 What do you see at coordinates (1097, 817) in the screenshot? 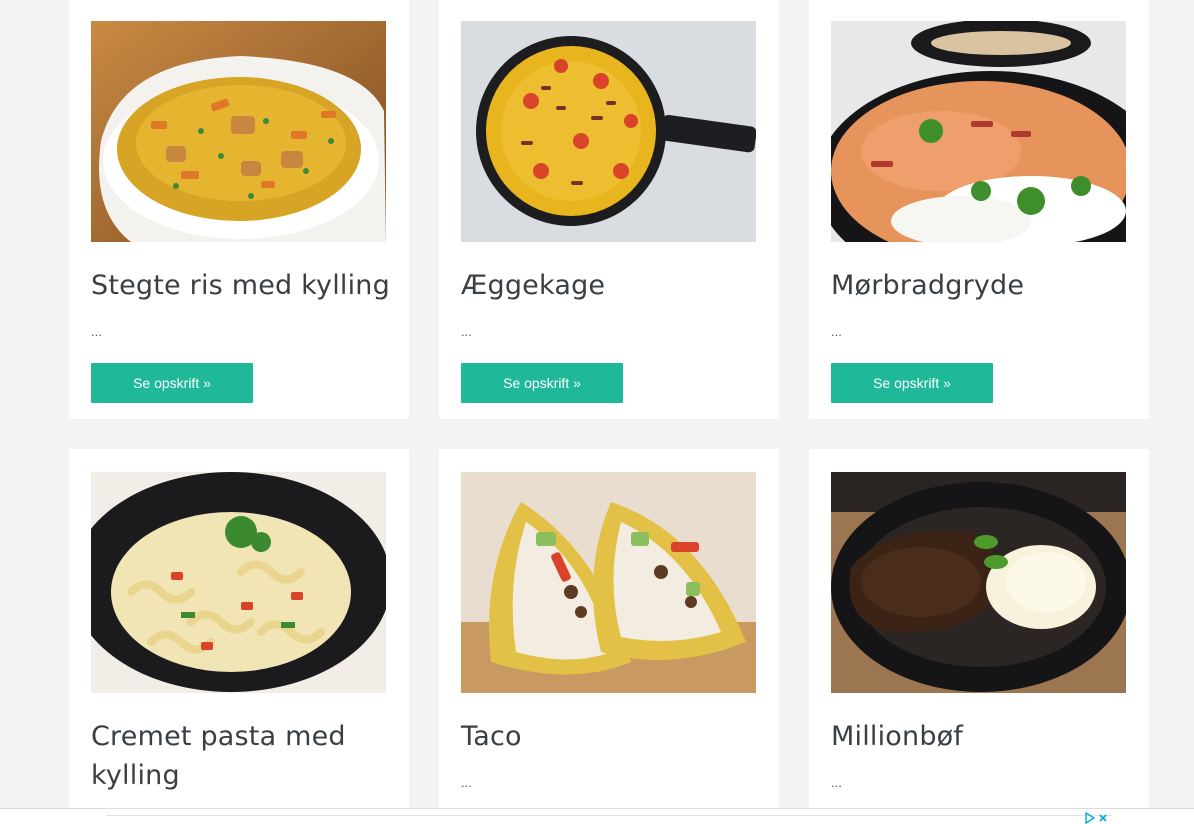
I see `adchoices-icon` at bounding box center [1097, 817].